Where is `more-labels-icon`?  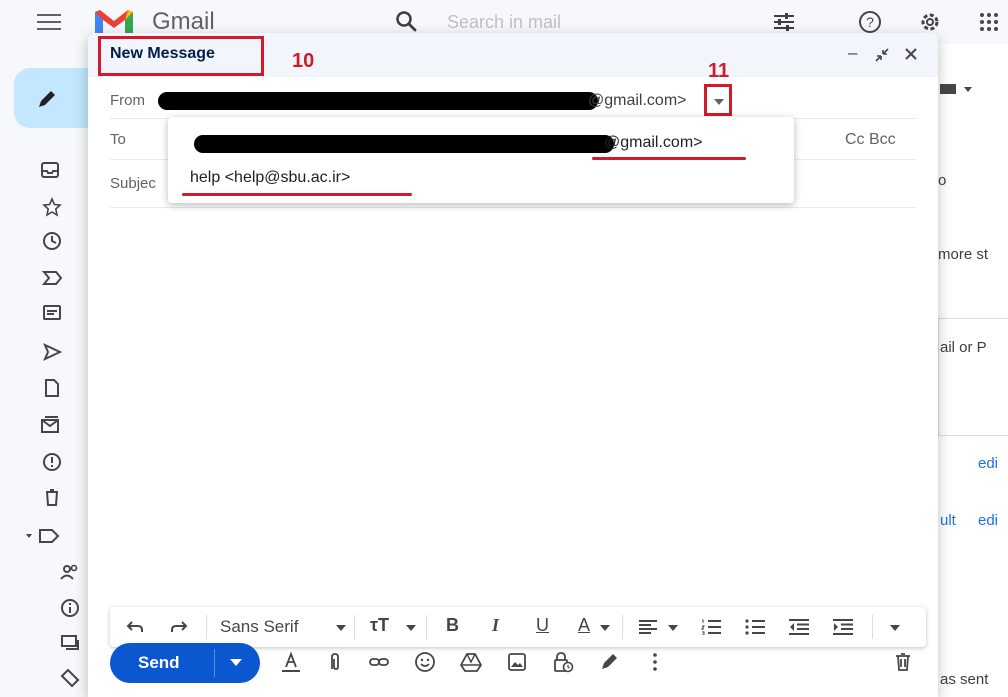
more-labels-icon is located at coordinates (44, 536).